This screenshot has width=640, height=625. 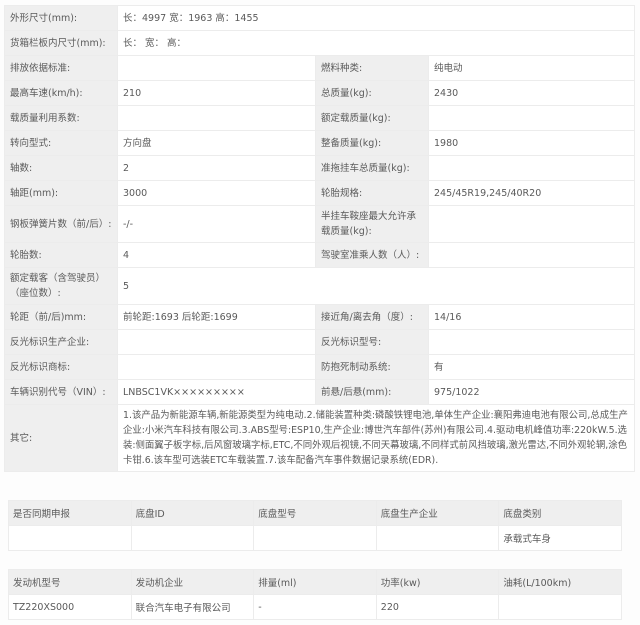 I want to click on engine-header: 油耗(L/100km), so click(x=560, y=582).